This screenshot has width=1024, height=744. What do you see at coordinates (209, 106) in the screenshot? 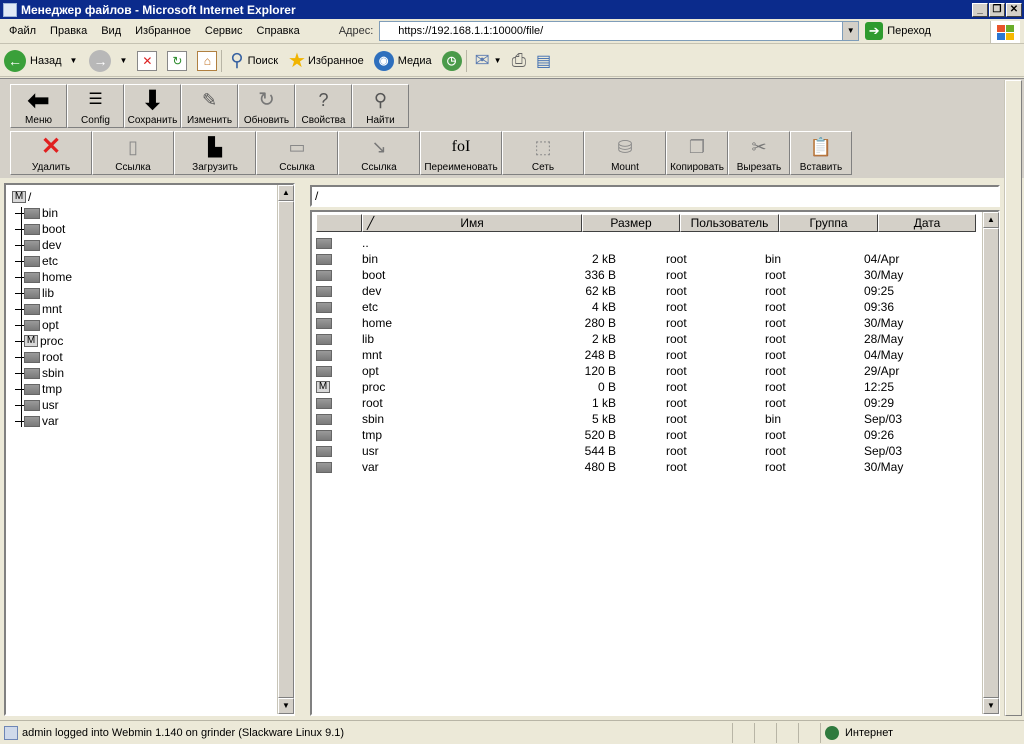
I see `edit-button: ✎ Изменить` at bounding box center [209, 106].